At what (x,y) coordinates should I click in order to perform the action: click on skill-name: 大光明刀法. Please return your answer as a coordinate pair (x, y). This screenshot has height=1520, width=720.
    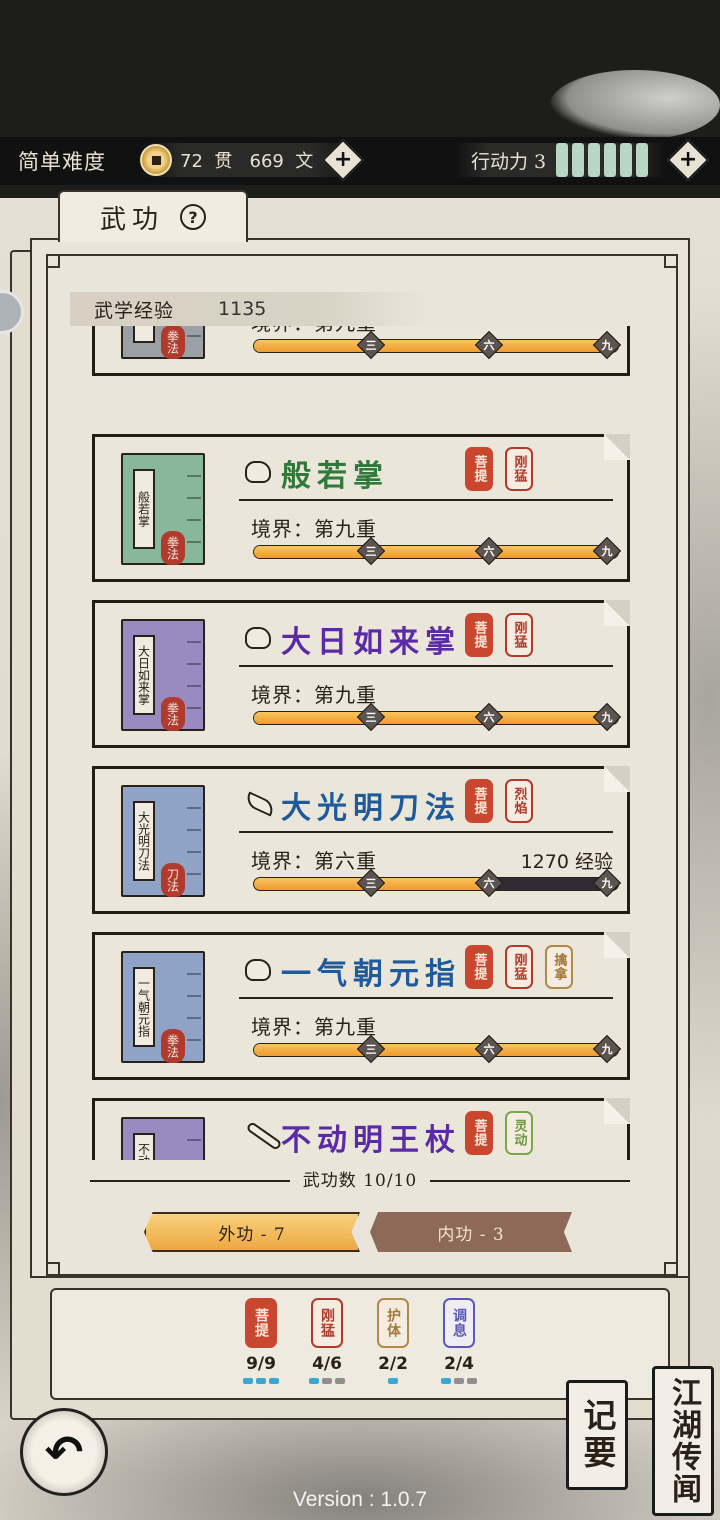
    Looking at the image, I should click on (371, 808).